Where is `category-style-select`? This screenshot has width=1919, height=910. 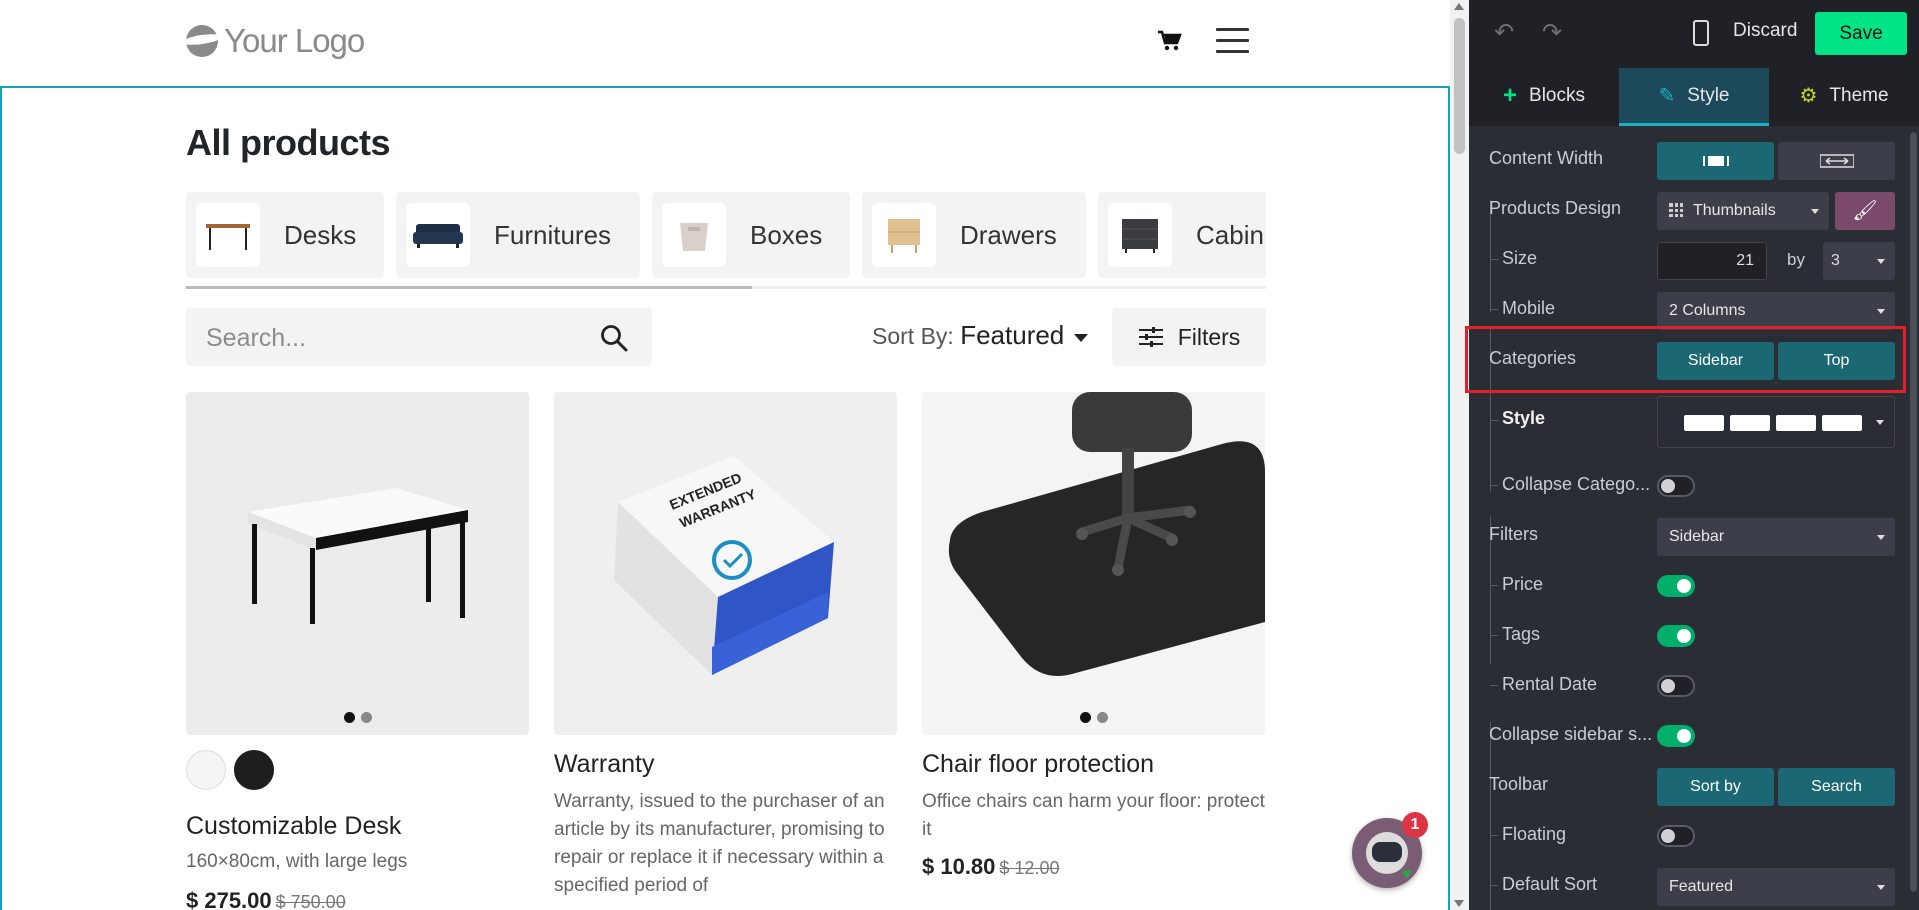 category-style-select is located at coordinates (1776, 422).